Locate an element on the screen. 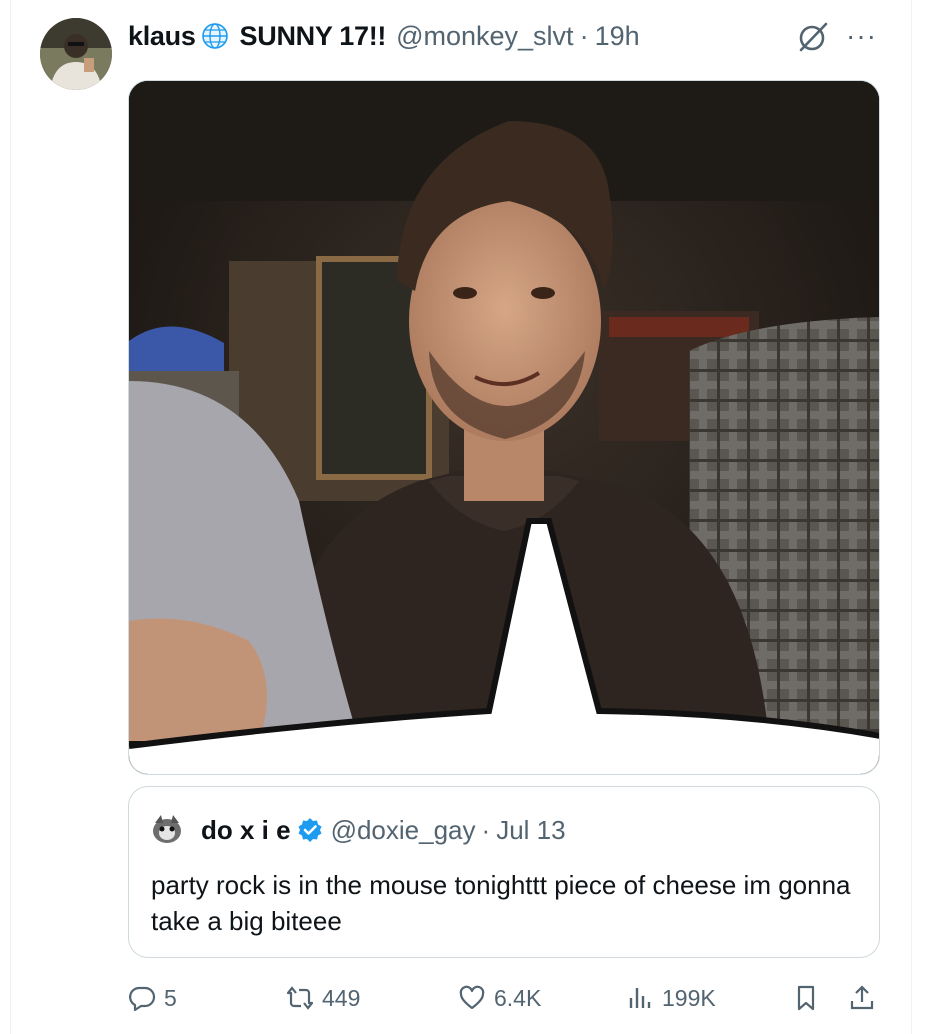 Image resolution: width=934 pixels, height=1034 pixels. globe-icon is located at coordinates (214, 36).